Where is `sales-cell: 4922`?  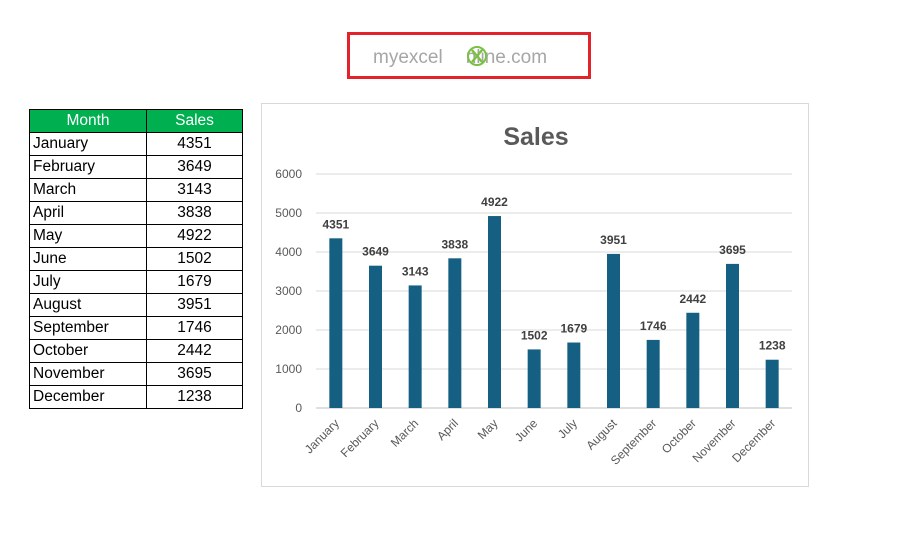
sales-cell: 4922 is located at coordinates (194, 236).